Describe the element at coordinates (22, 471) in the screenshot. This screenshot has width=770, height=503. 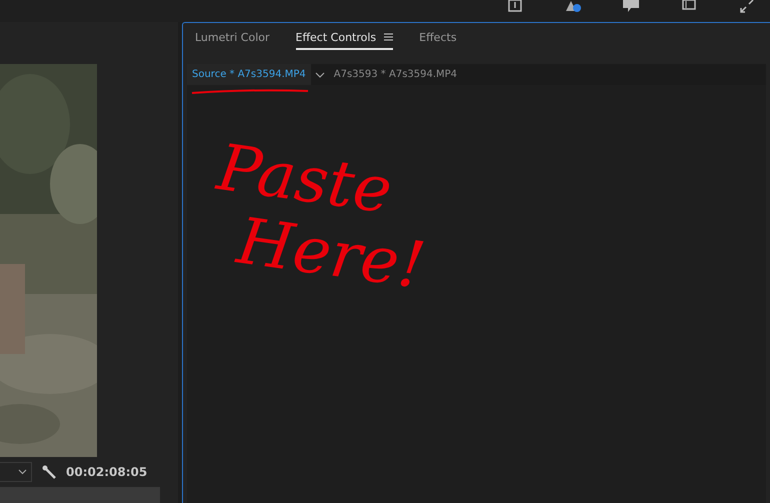
I see `chevron-icon` at that location.